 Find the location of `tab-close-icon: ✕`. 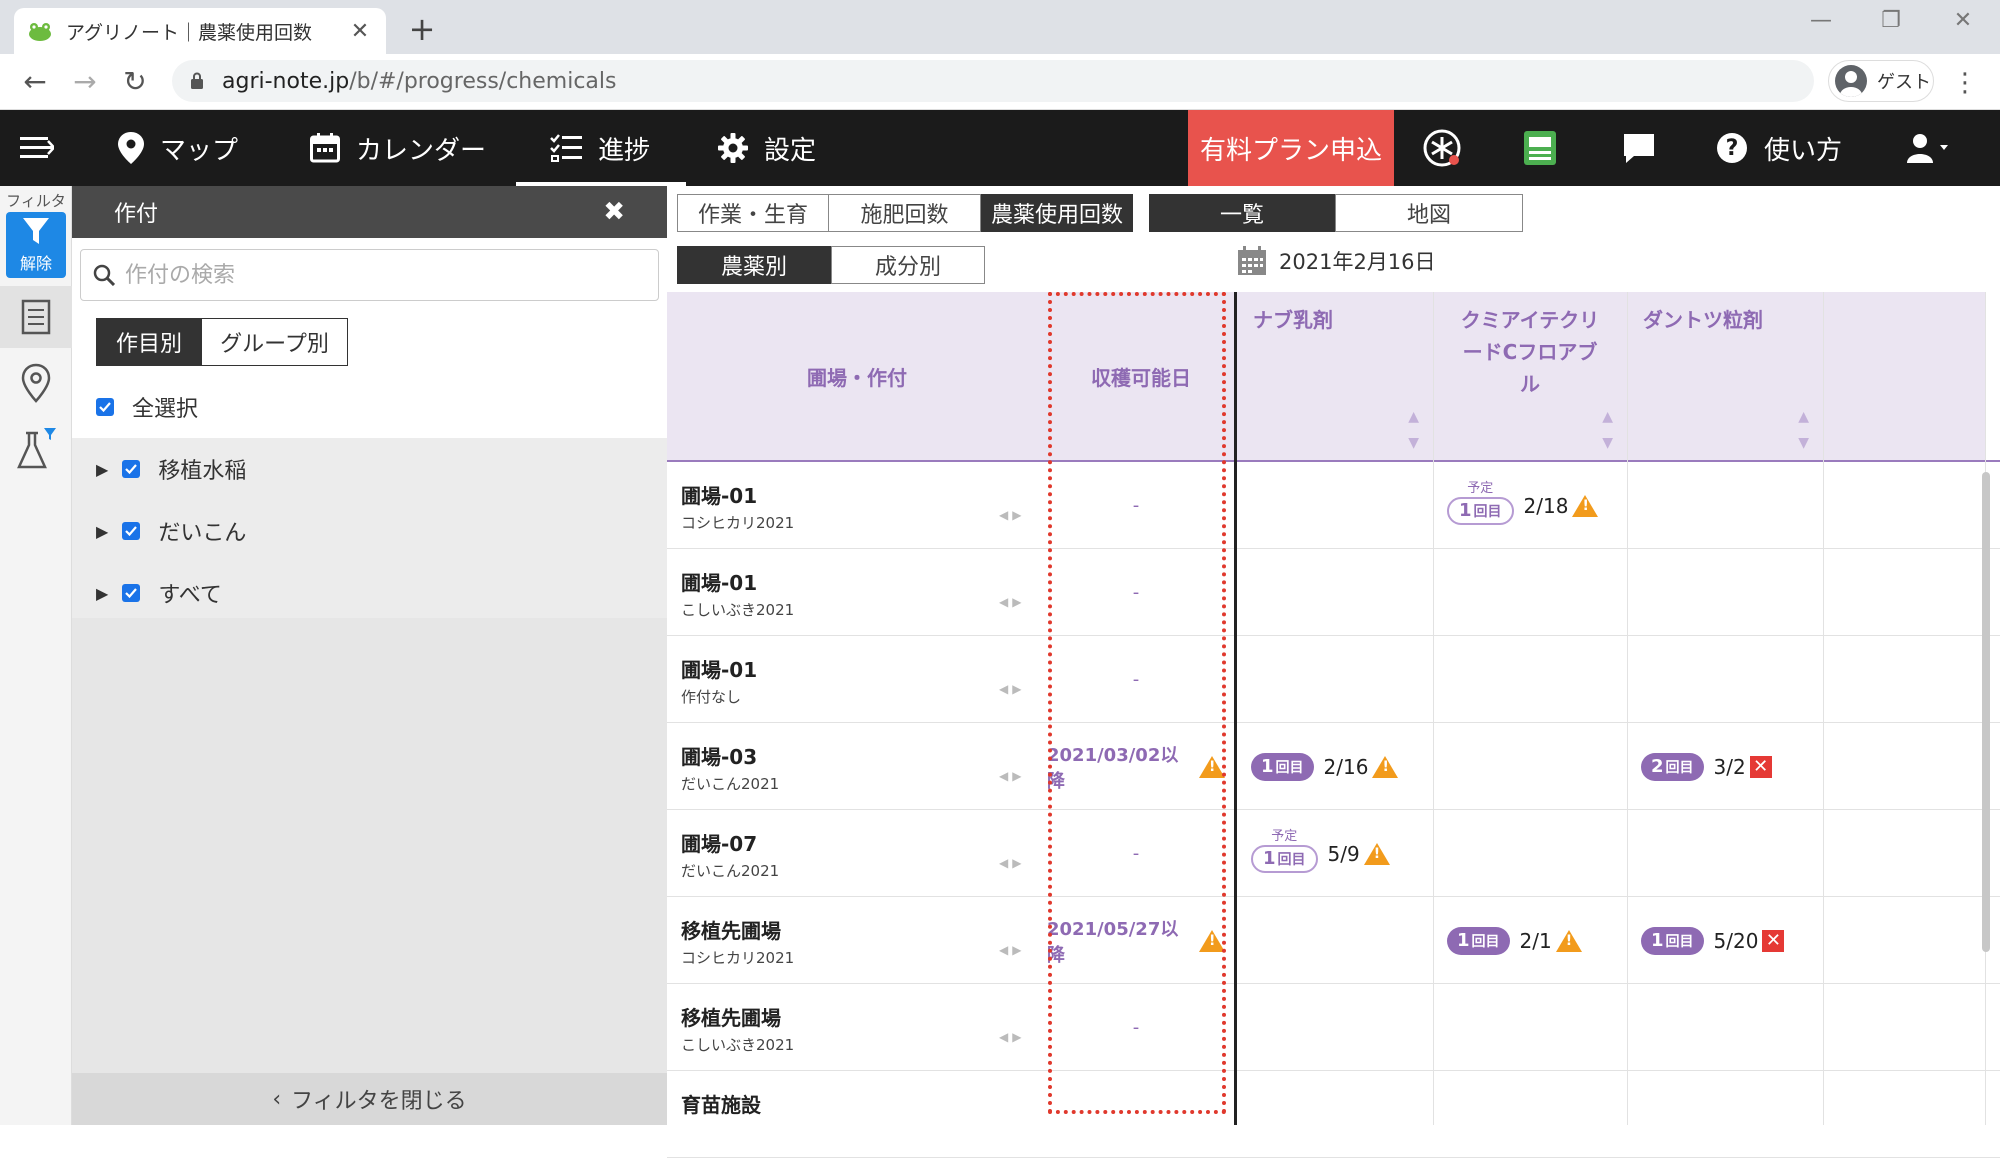

tab-close-icon: ✕ is located at coordinates (360, 31).